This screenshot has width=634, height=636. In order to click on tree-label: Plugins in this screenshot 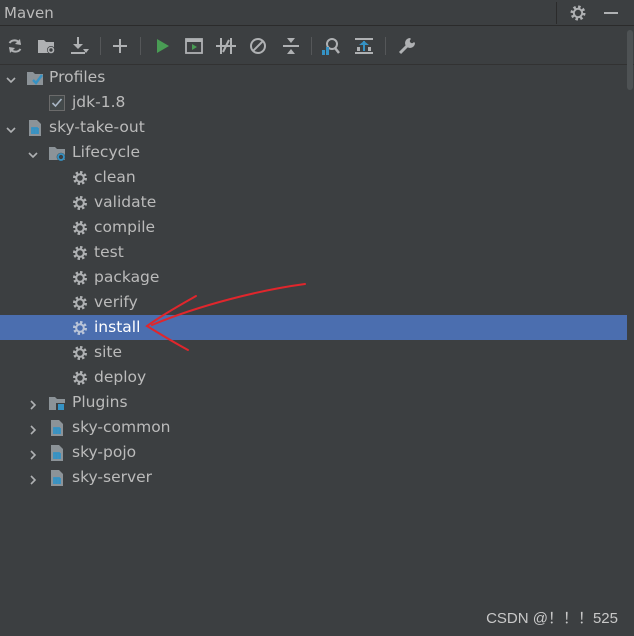, I will do `click(100, 402)`.